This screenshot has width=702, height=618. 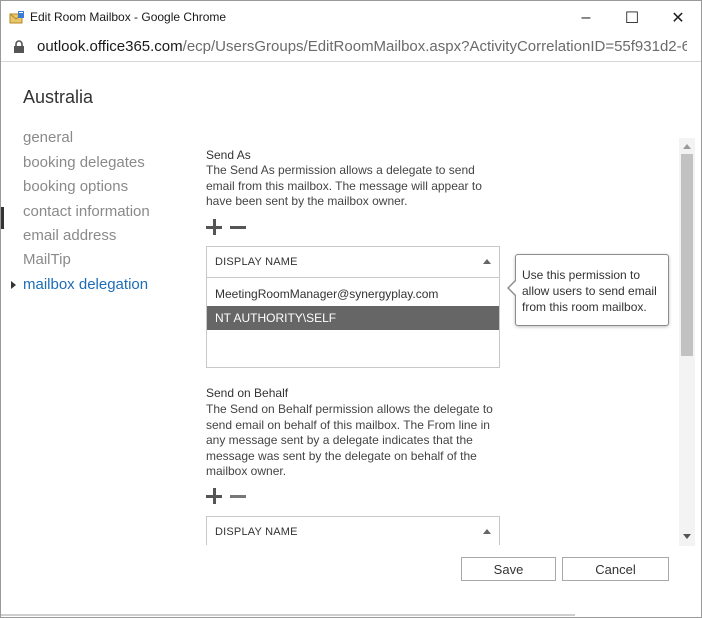 I want to click on page-title: Australia, so click(x=58, y=97).